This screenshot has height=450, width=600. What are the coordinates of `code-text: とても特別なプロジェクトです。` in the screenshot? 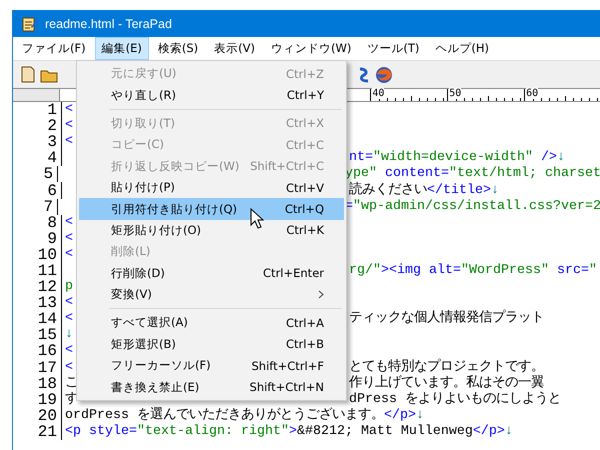 It's located at (446, 367).